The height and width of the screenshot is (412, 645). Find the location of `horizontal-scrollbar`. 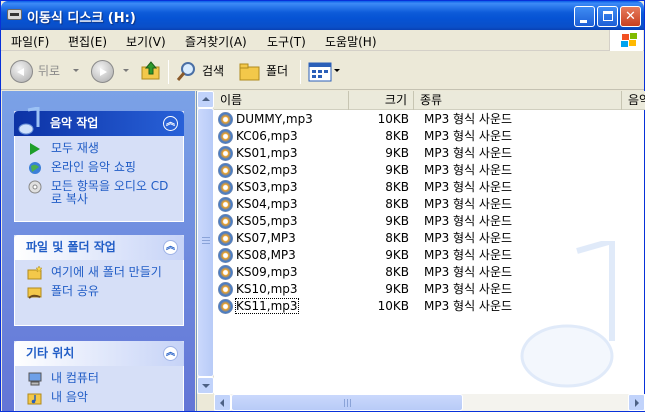

horizontal-scrollbar is located at coordinates (429, 402).